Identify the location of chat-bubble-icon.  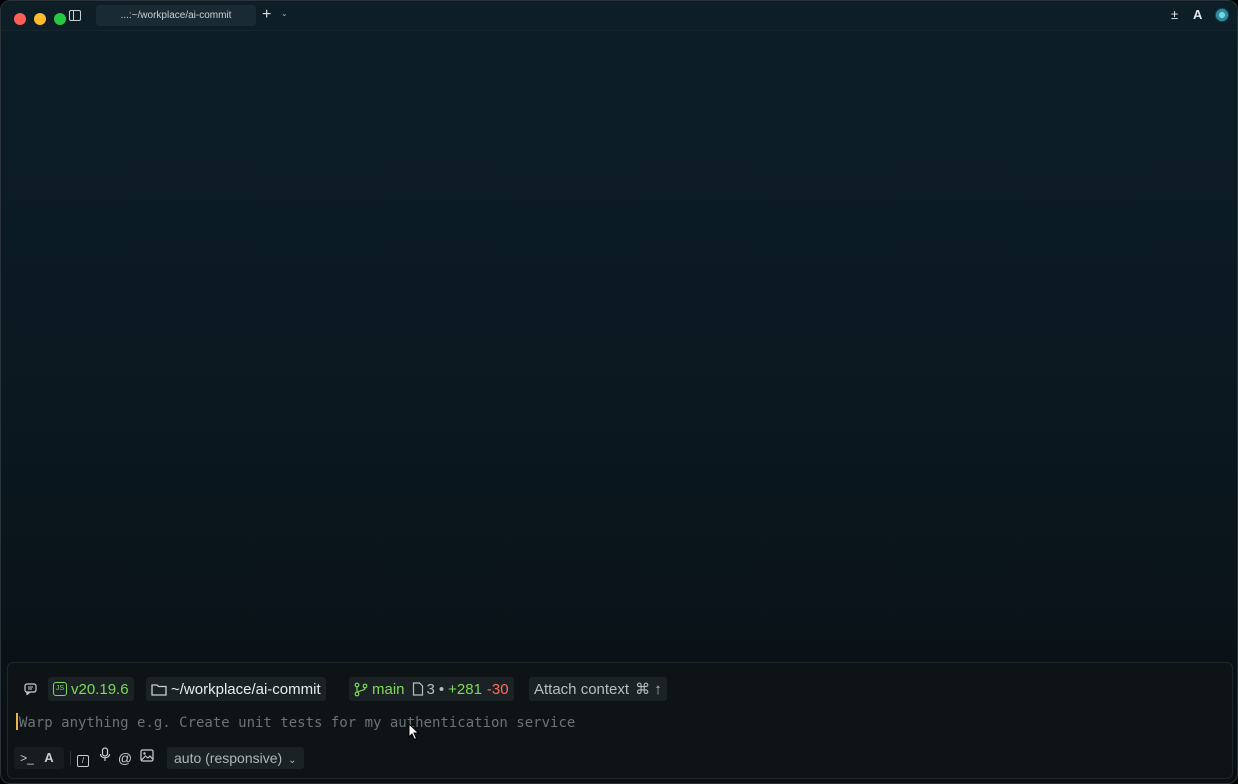
(30, 689).